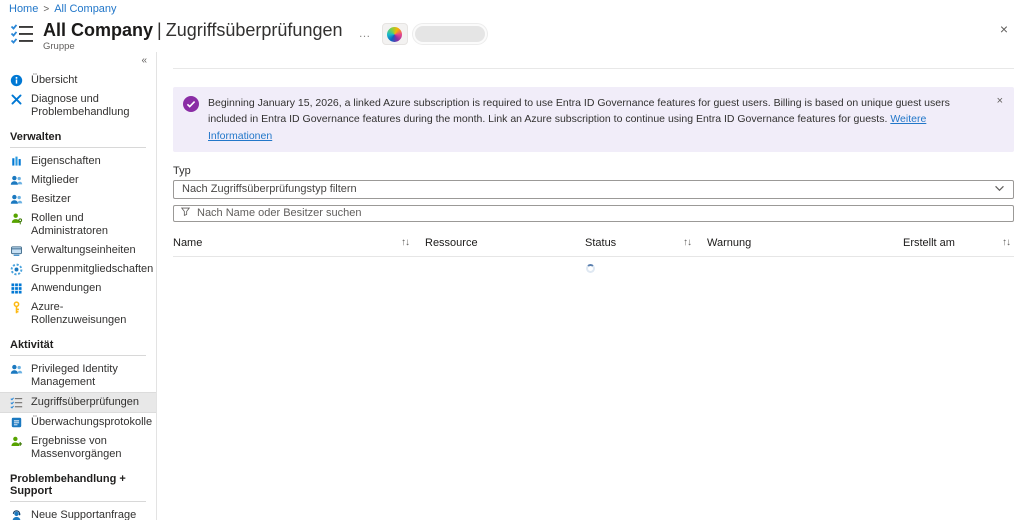 The height and width of the screenshot is (520, 1024). I want to click on sidebar-item-uebersicht: Übersicht, so click(78, 80).